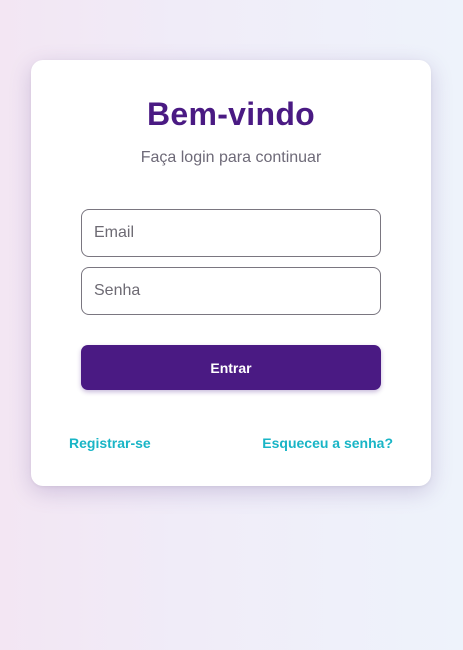 This screenshot has width=463, height=650. I want to click on login-button: Entrar, so click(231, 367).